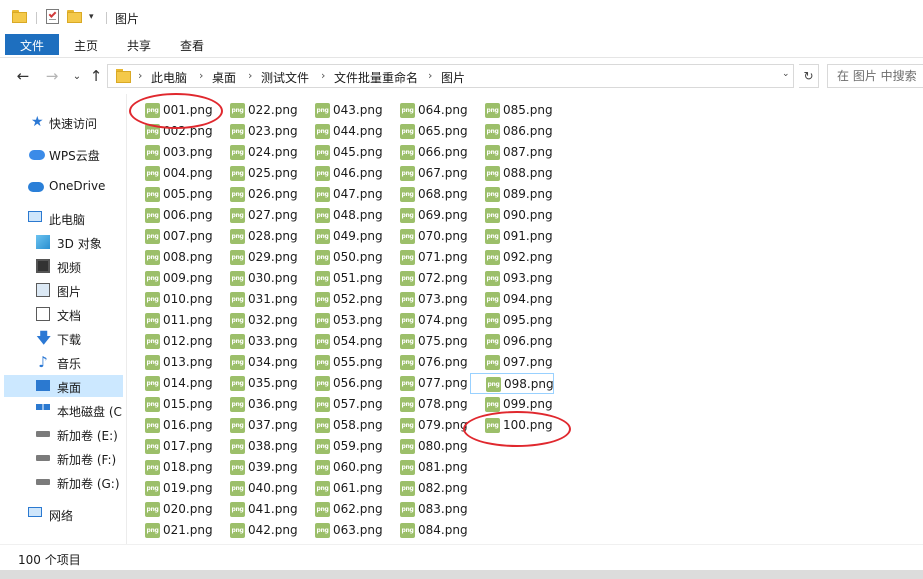 The height and width of the screenshot is (579, 923). What do you see at coordinates (32, 44) in the screenshot?
I see `tab-file: 文件` at bounding box center [32, 44].